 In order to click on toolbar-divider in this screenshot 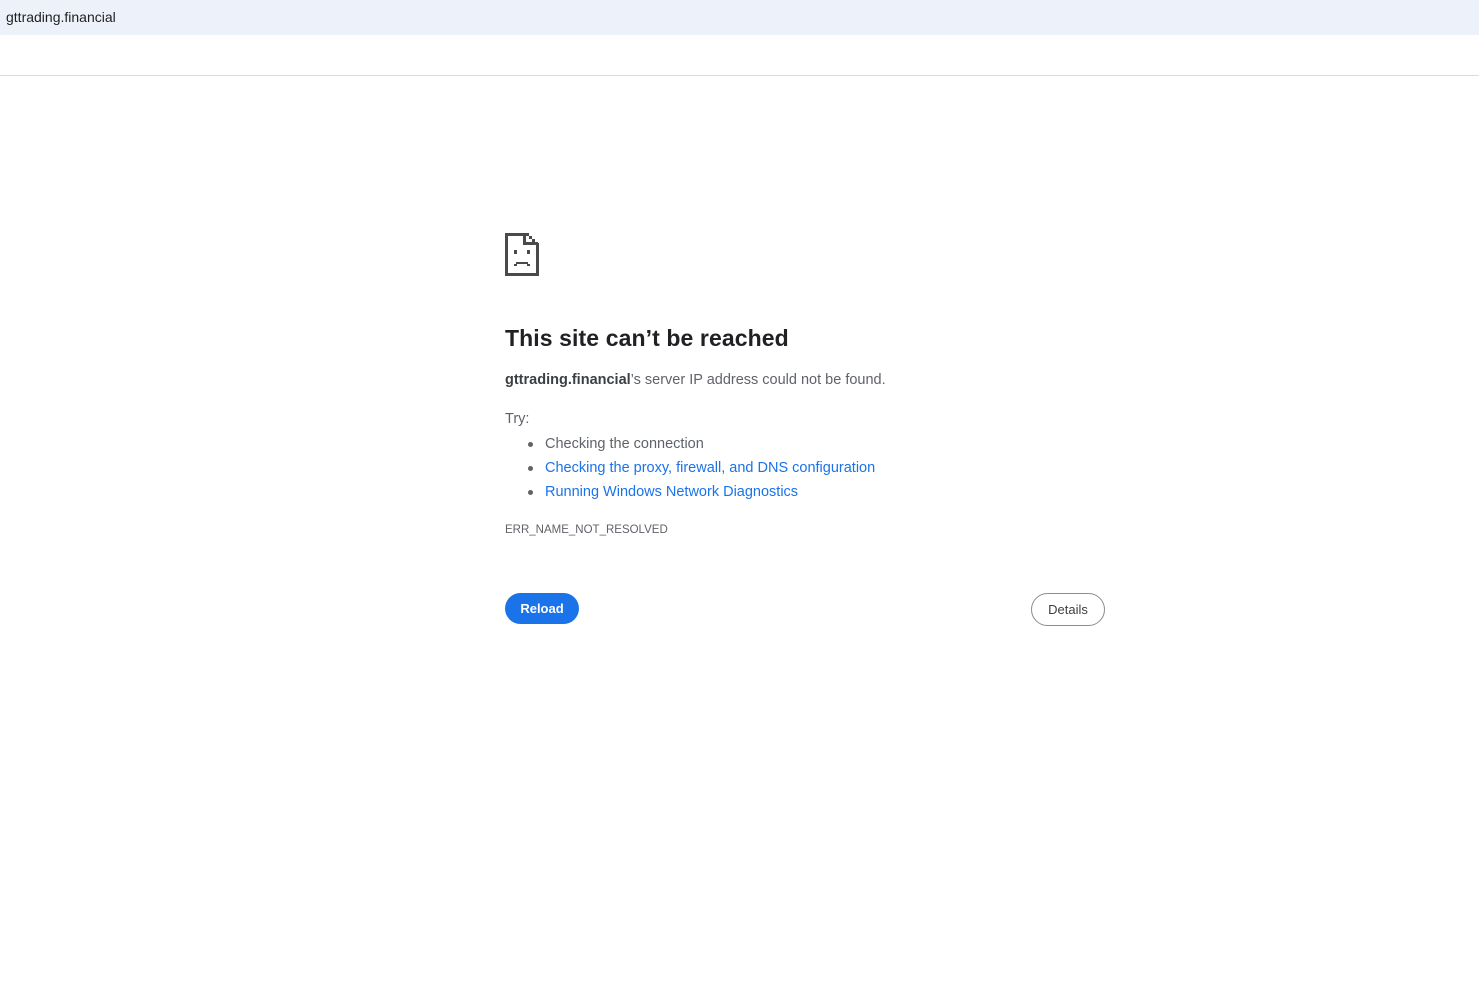, I will do `click(739, 75)`.